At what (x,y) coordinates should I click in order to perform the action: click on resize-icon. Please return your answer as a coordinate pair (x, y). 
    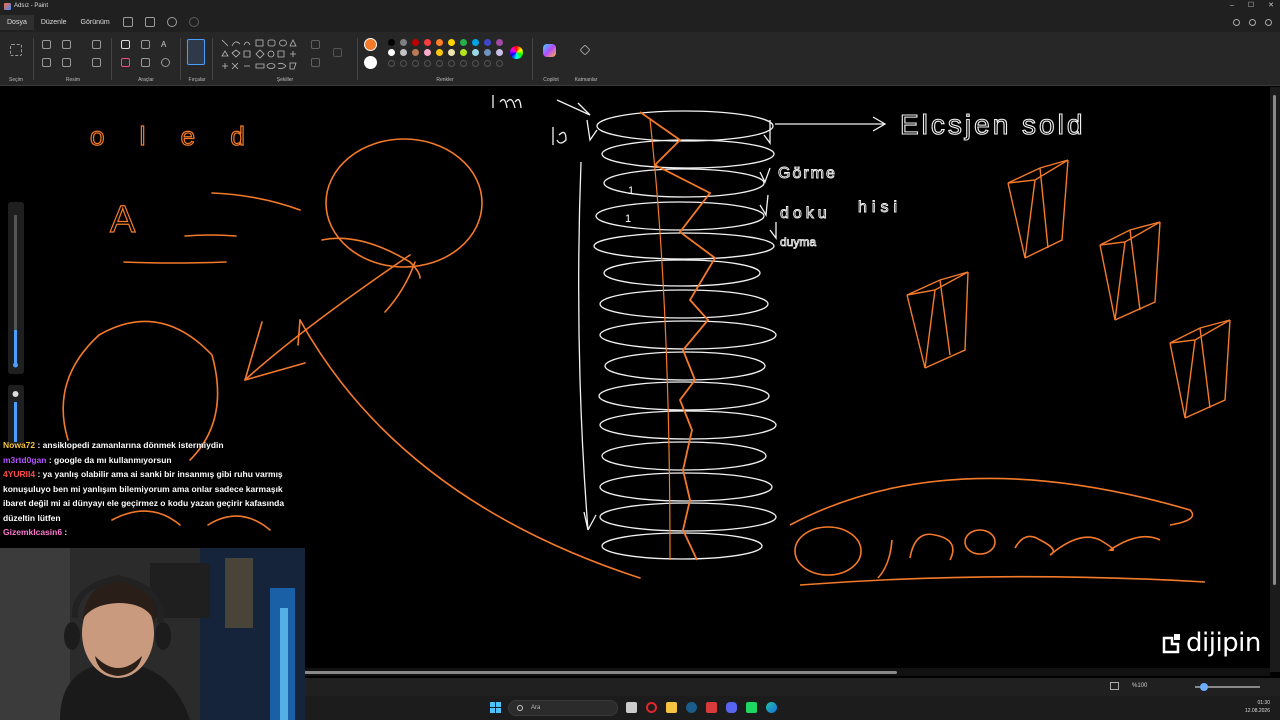
    Looking at the image, I should click on (66, 44).